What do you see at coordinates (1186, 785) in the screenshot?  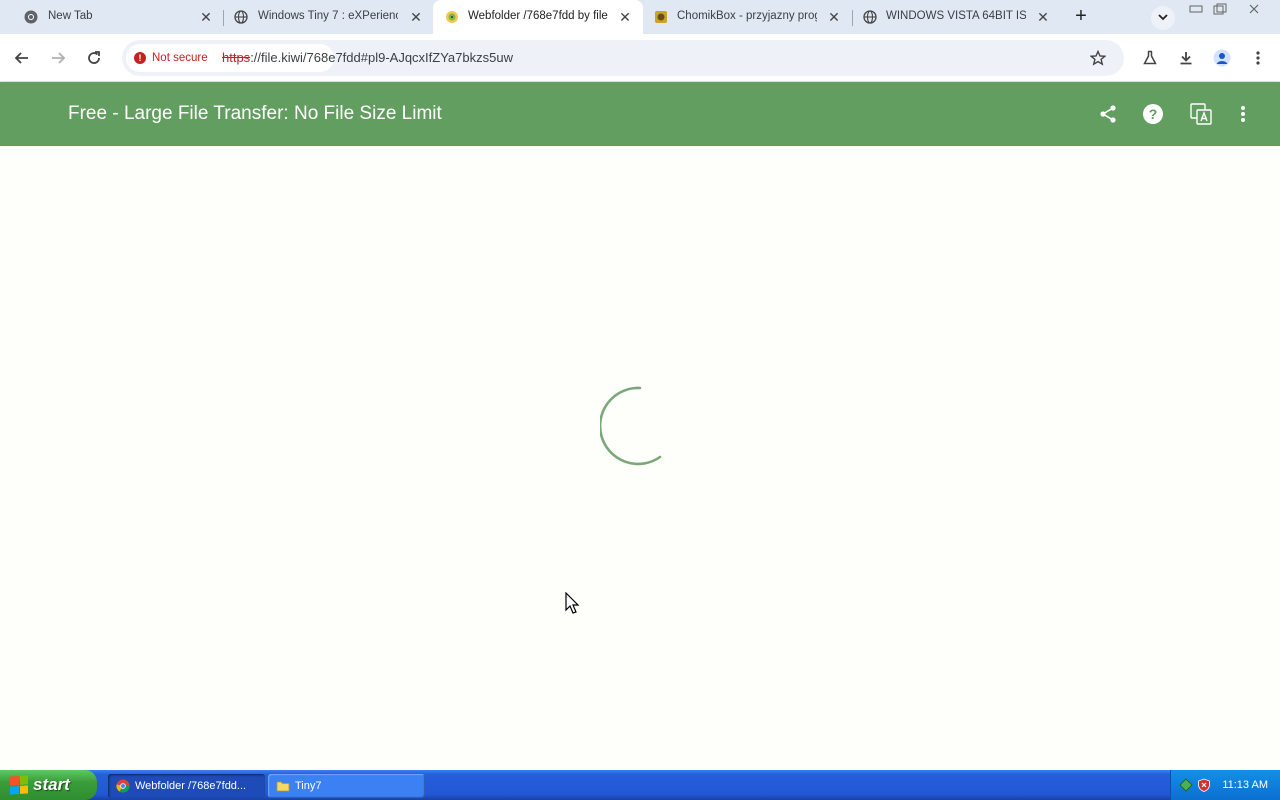 I see `network-icon` at bounding box center [1186, 785].